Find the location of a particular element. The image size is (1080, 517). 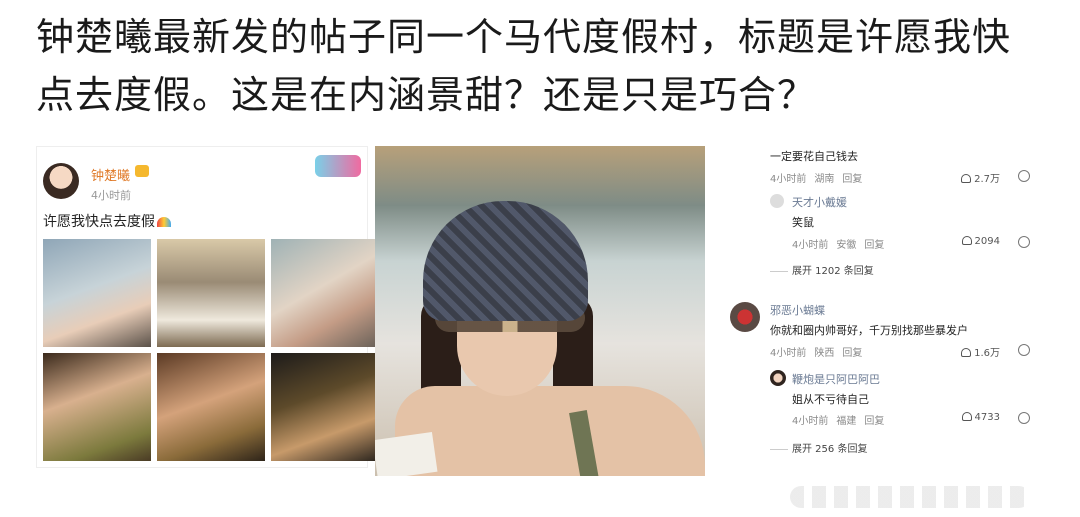

like-count: 2.7万 is located at coordinates (987, 179).